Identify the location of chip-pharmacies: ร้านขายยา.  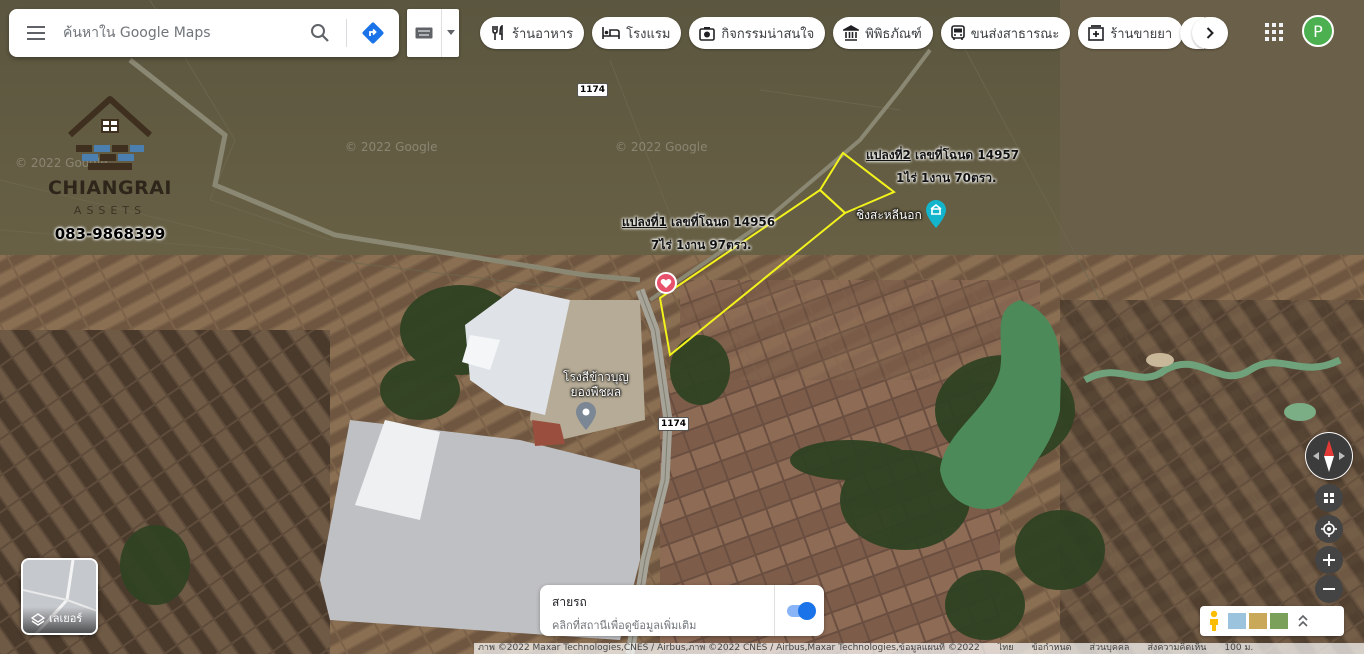
(1131, 33).